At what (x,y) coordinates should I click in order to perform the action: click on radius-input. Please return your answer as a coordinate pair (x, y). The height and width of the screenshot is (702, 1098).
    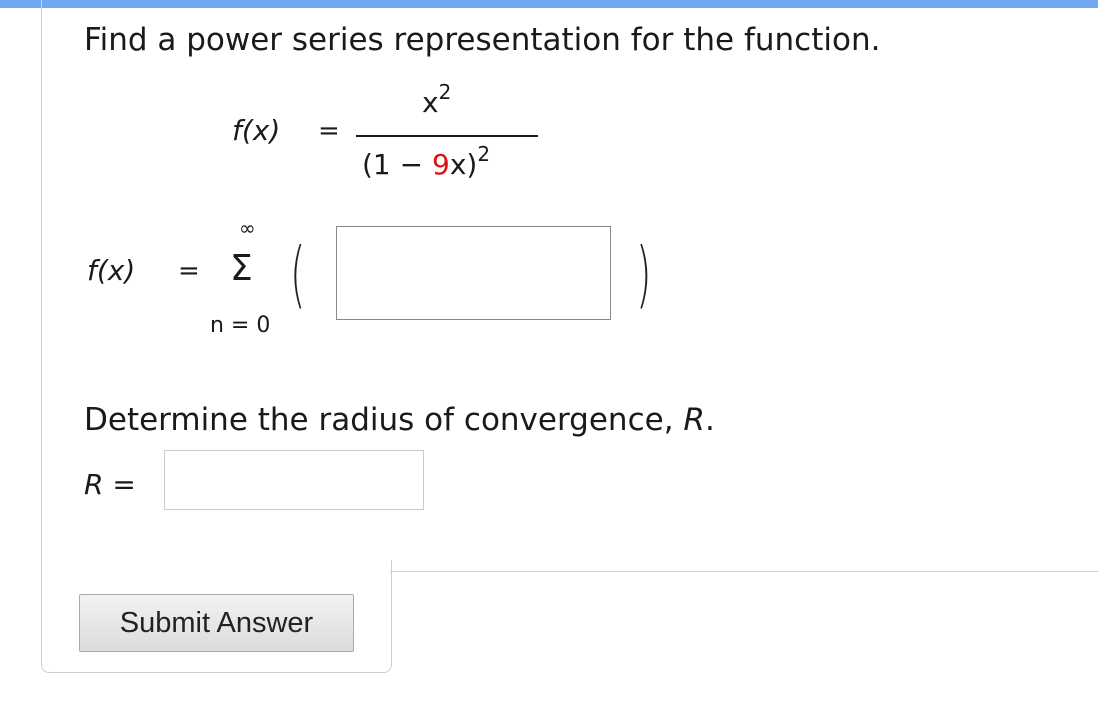
    Looking at the image, I should click on (294, 480).